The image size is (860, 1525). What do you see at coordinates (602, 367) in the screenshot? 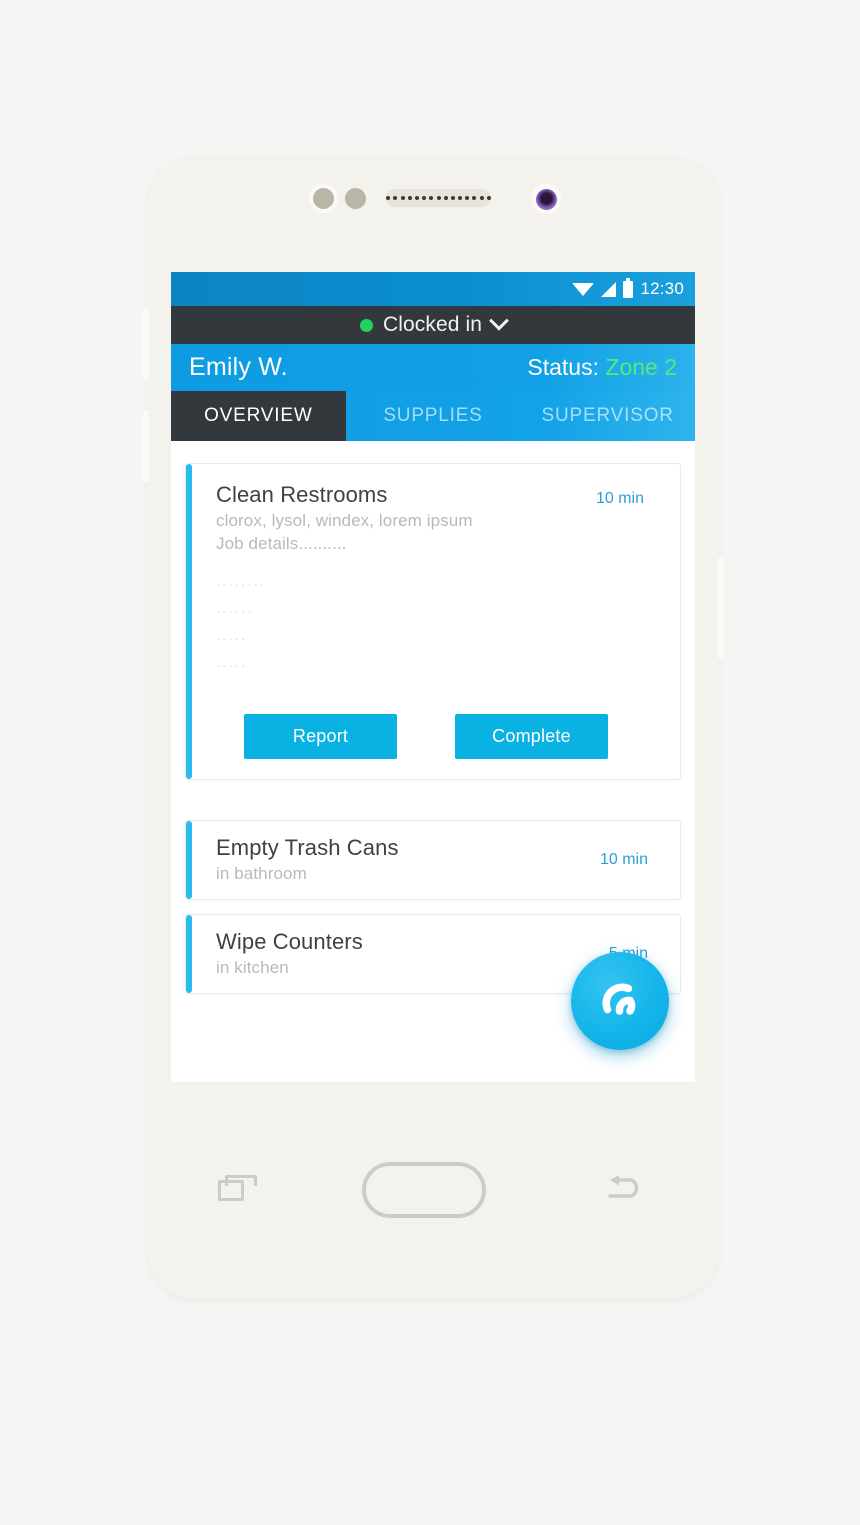
I see `status-badge: Status: Zone 2` at bounding box center [602, 367].